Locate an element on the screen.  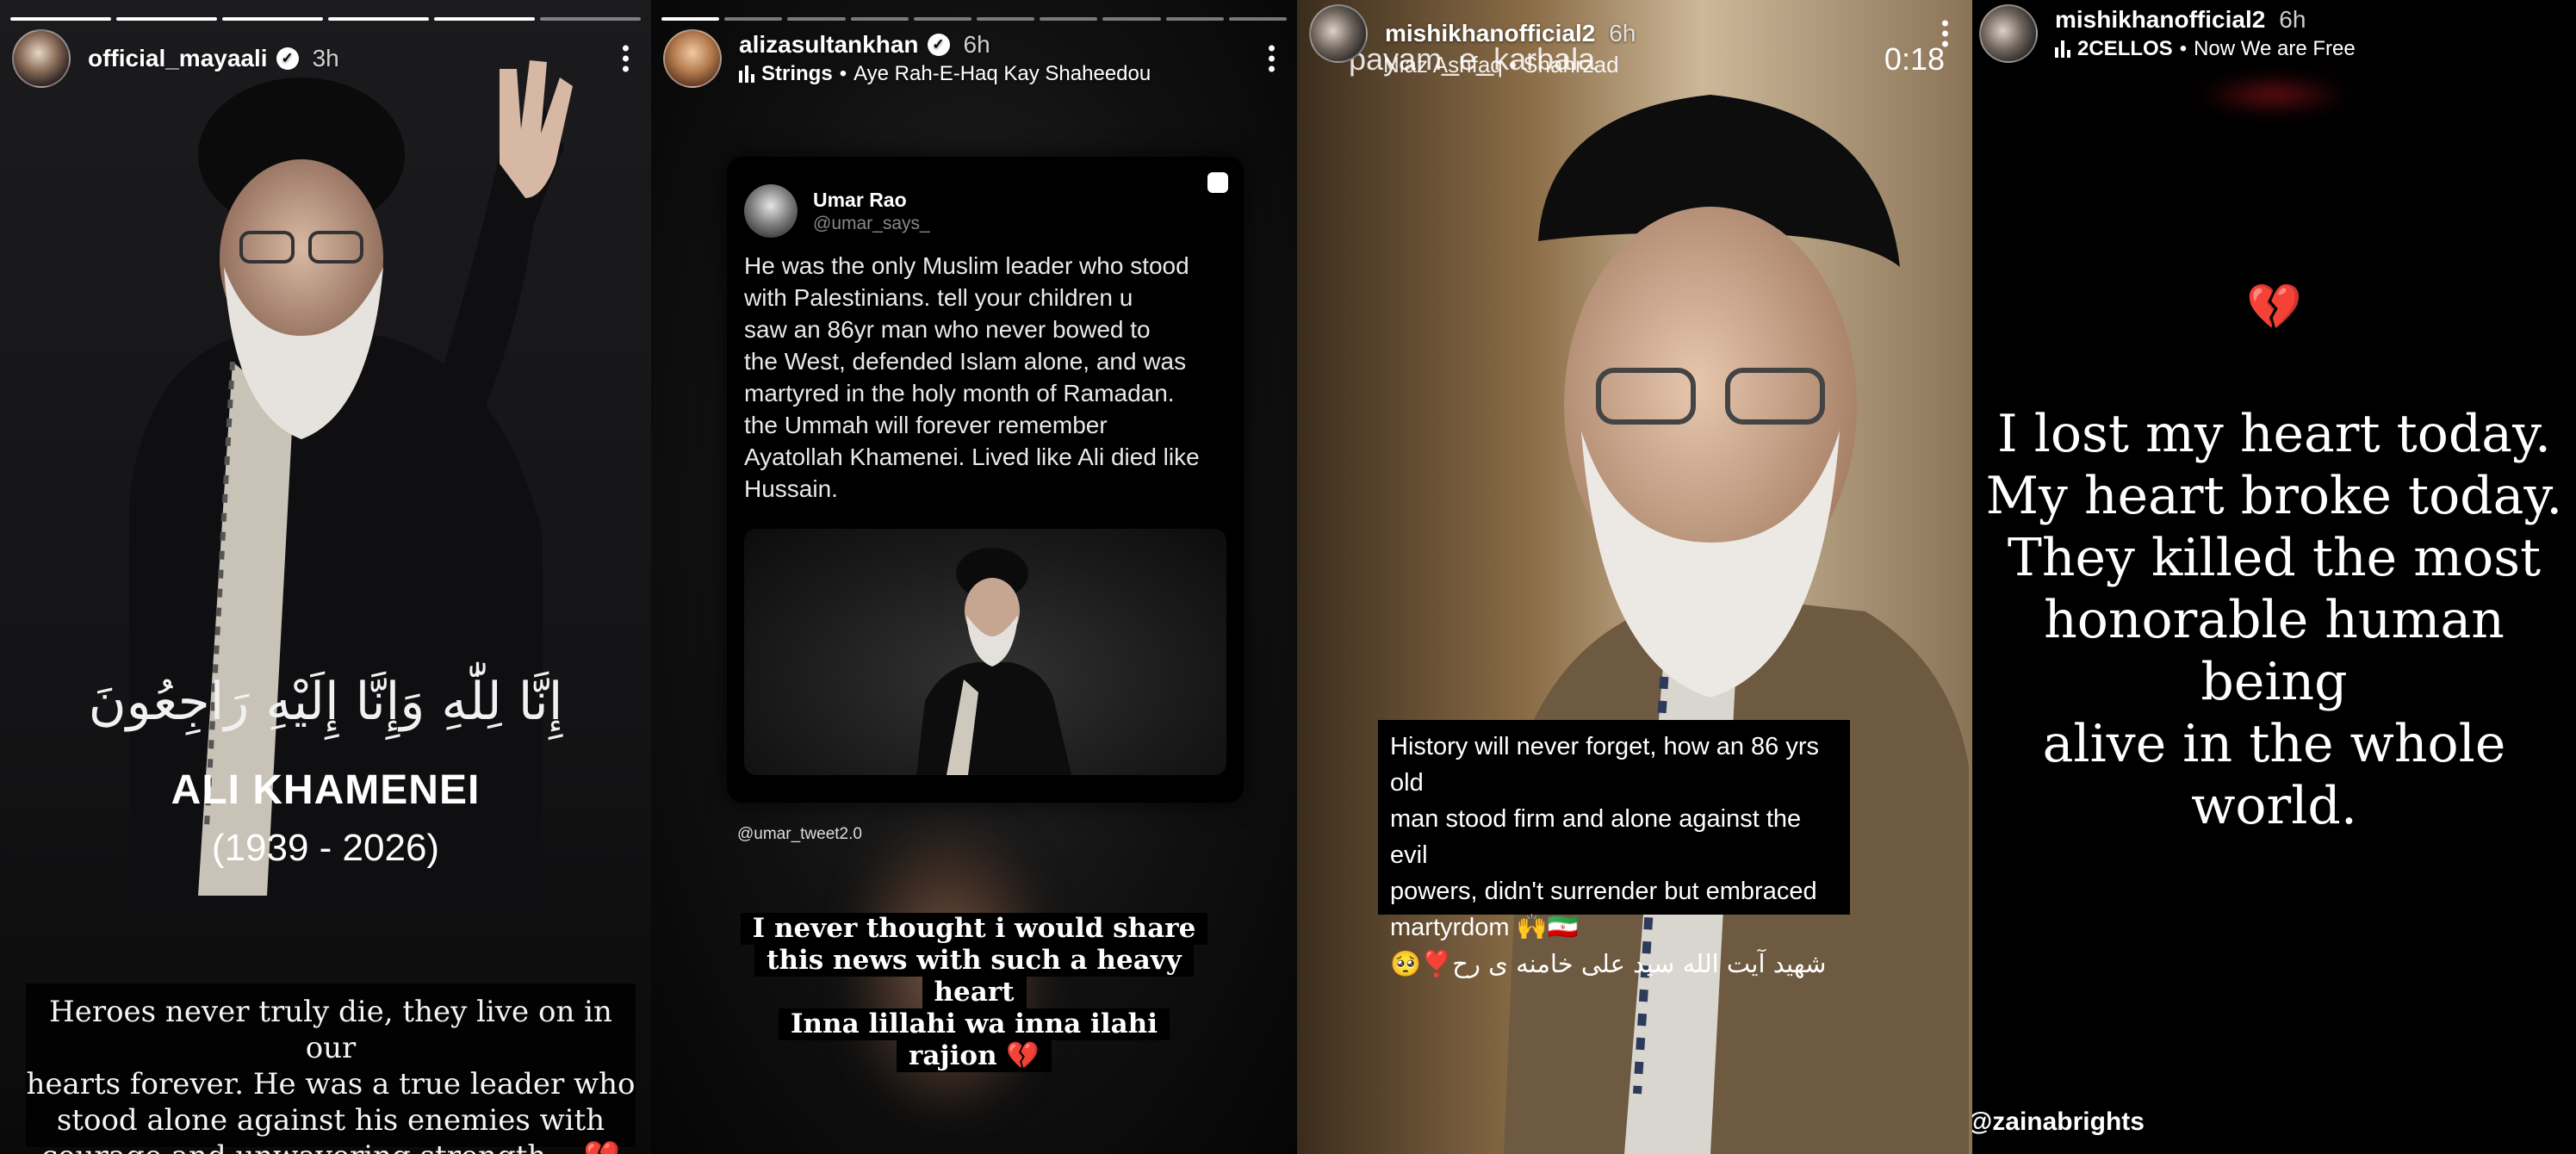
post-time: 3h is located at coordinates (326, 58).